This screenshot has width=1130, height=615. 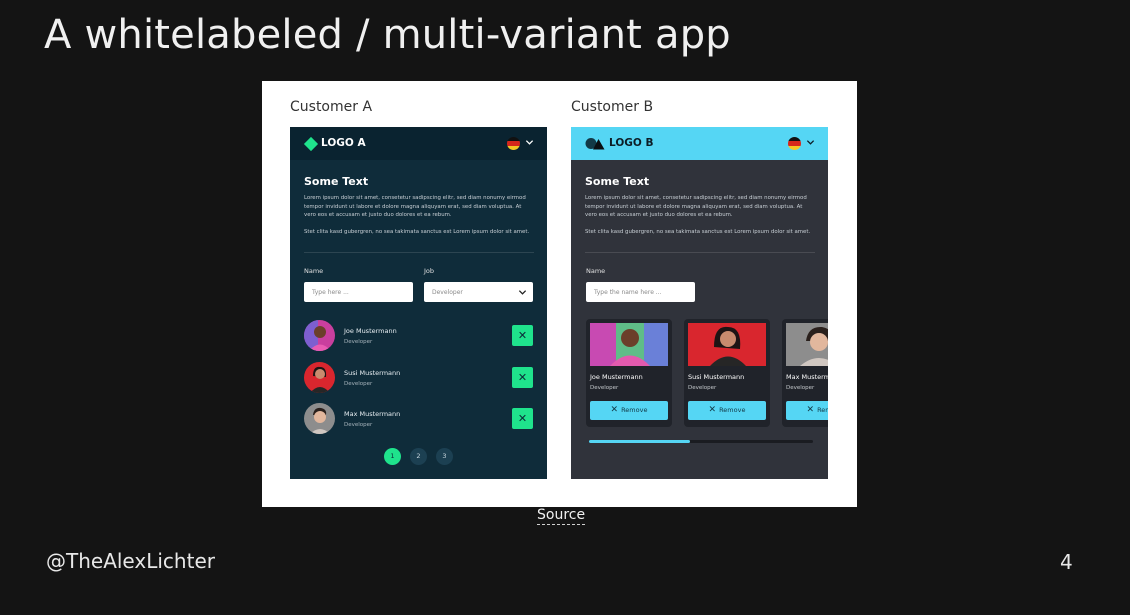 What do you see at coordinates (478, 292) in the screenshot?
I see `job-select: Developer` at bounding box center [478, 292].